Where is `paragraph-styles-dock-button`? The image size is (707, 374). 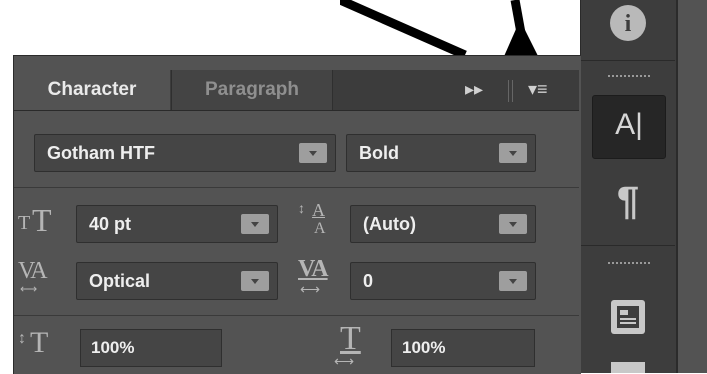
paragraph-styles-dock-button is located at coordinates (628, 317).